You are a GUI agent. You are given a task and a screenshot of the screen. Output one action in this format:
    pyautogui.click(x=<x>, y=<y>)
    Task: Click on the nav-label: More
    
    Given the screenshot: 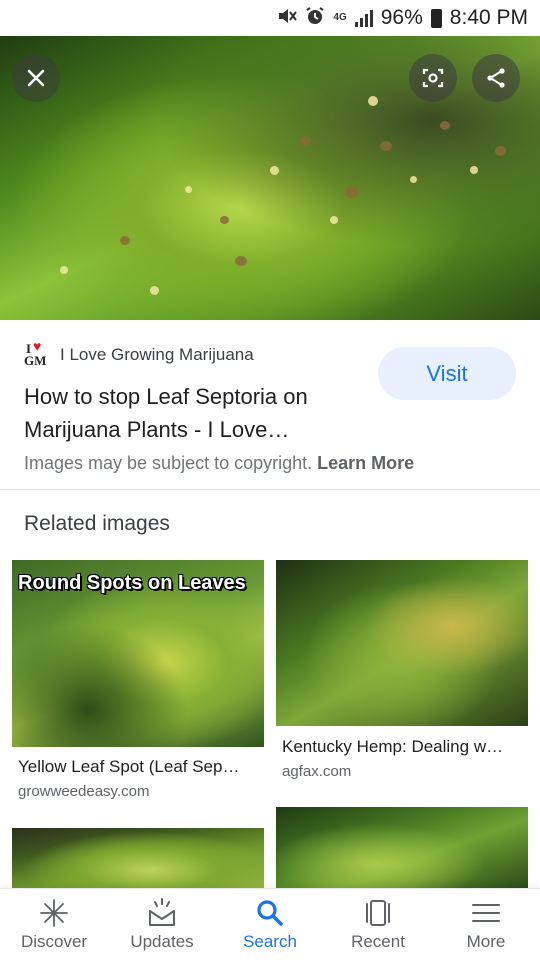 What is the action you would take?
    pyautogui.click(x=486, y=941)
    